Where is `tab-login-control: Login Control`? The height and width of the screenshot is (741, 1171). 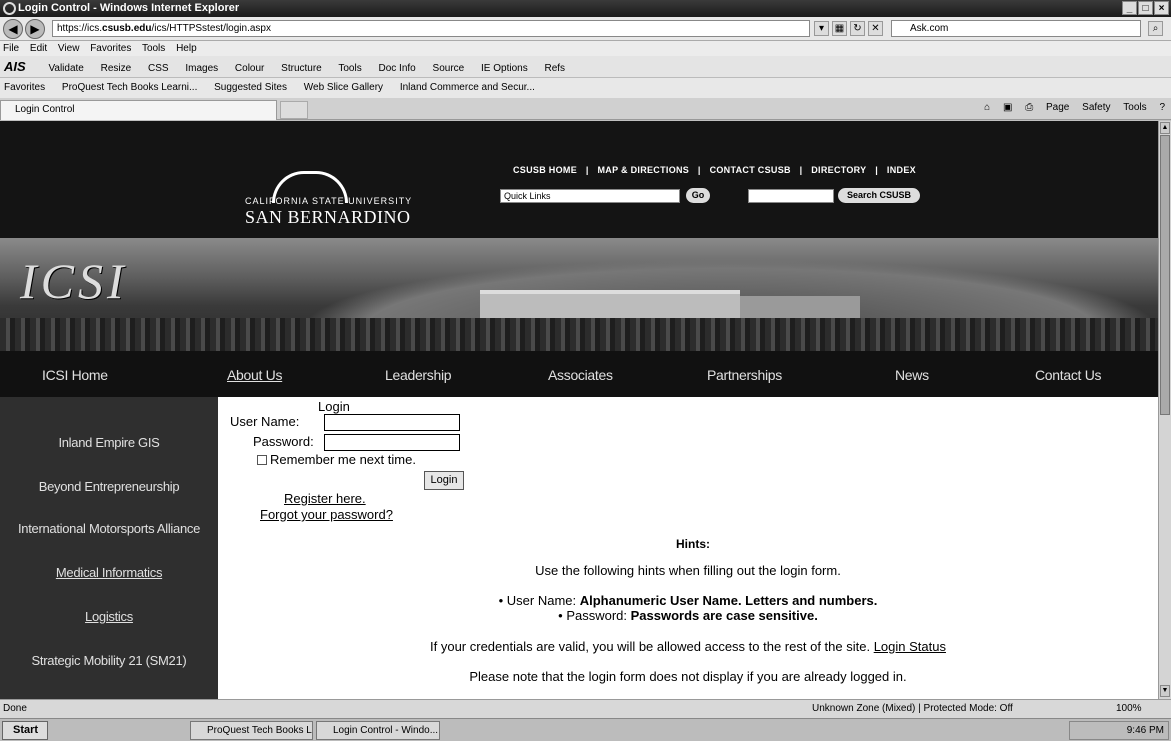
tab-login-control: Login Control is located at coordinates (138, 110).